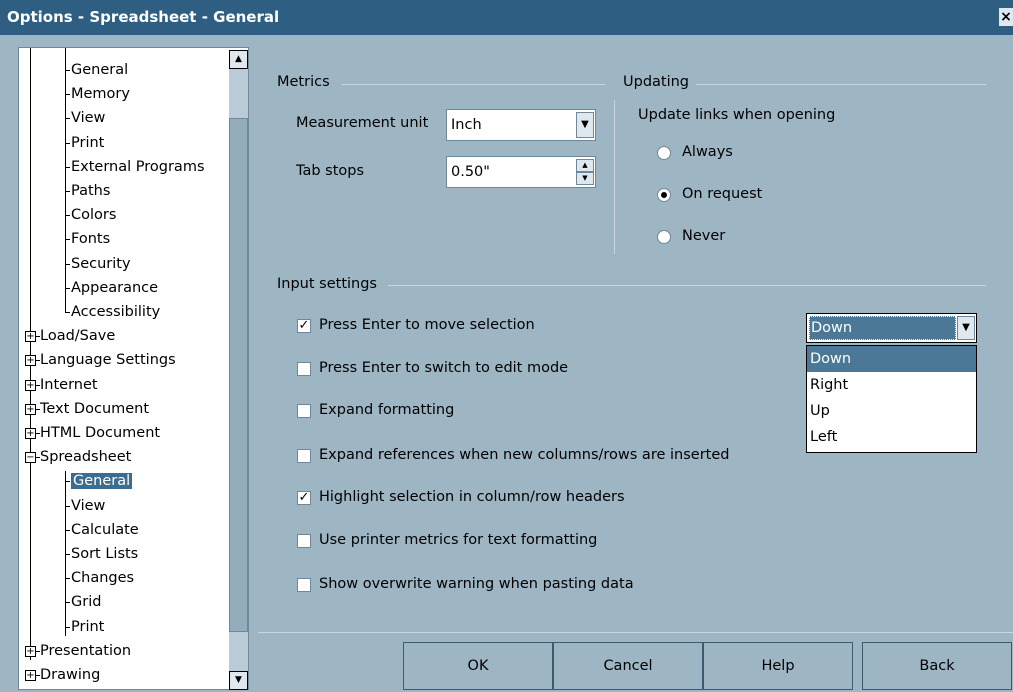  I want to click on radio-never, so click(664, 237).